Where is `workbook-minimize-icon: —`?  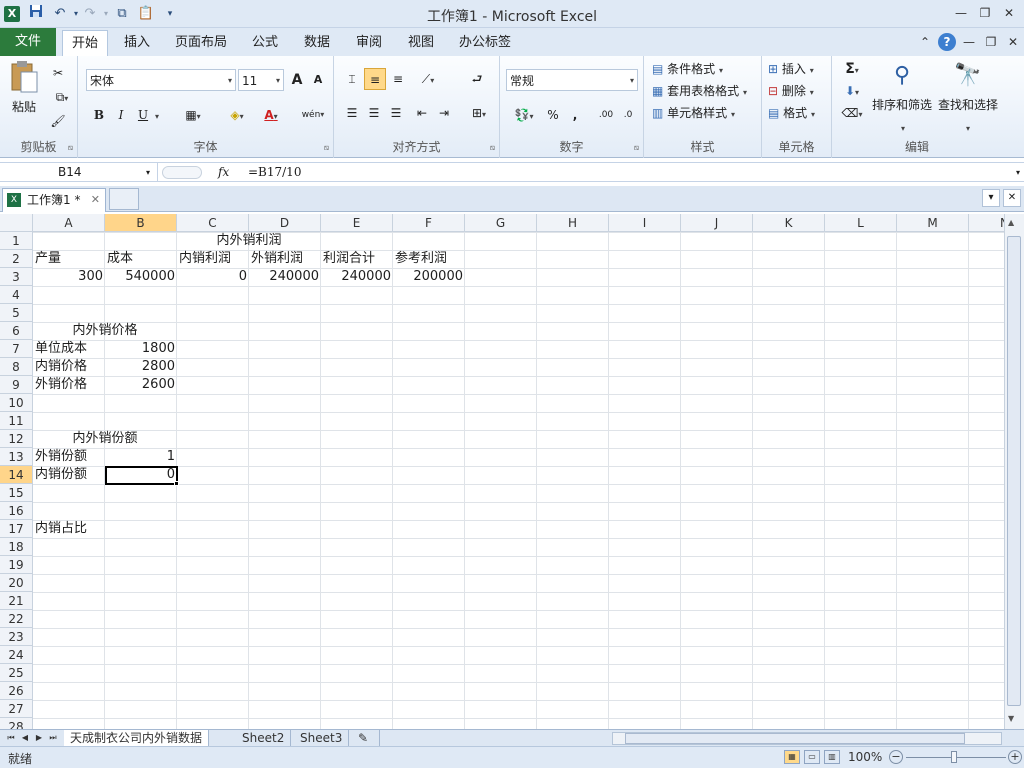 workbook-minimize-icon: — is located at coordinates (969, 42).